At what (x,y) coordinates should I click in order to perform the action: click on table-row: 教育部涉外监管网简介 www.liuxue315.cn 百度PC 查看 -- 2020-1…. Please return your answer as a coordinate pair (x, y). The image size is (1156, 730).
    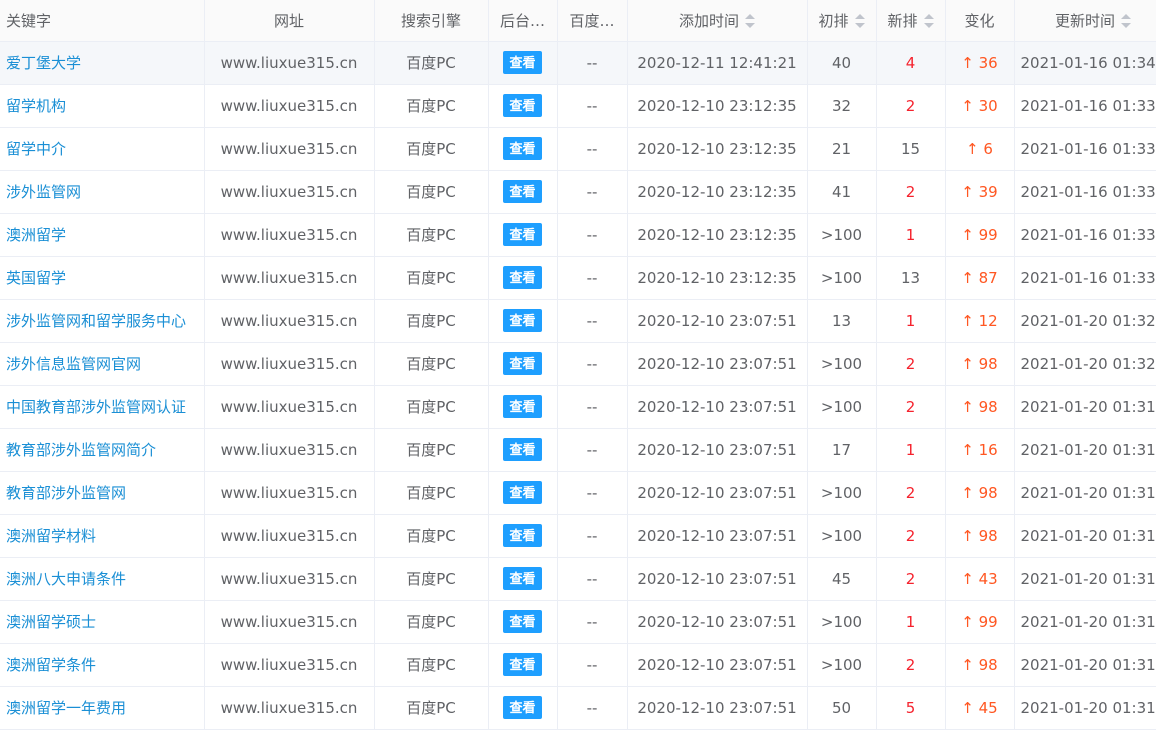
    Looking at the image, I should click on (578, 450).